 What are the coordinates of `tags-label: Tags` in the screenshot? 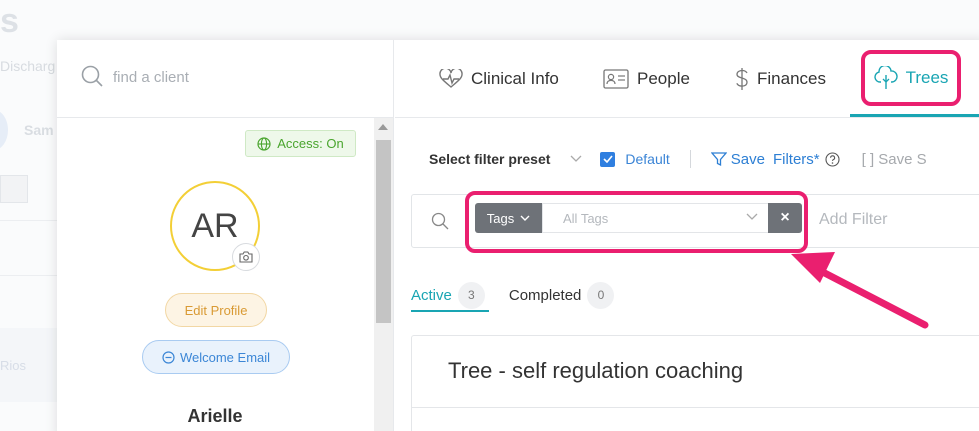 It's located at (500, 218).